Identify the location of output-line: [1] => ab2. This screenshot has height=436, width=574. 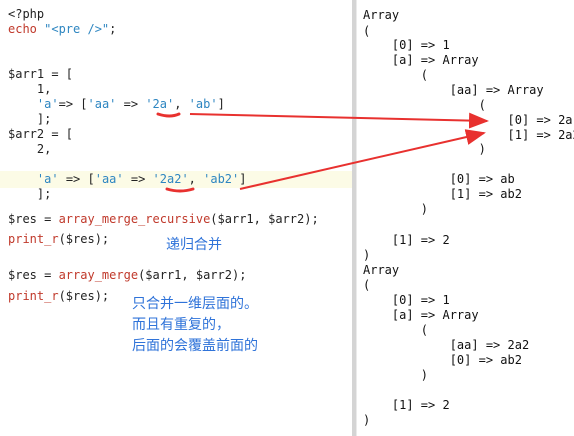
(442, 194).